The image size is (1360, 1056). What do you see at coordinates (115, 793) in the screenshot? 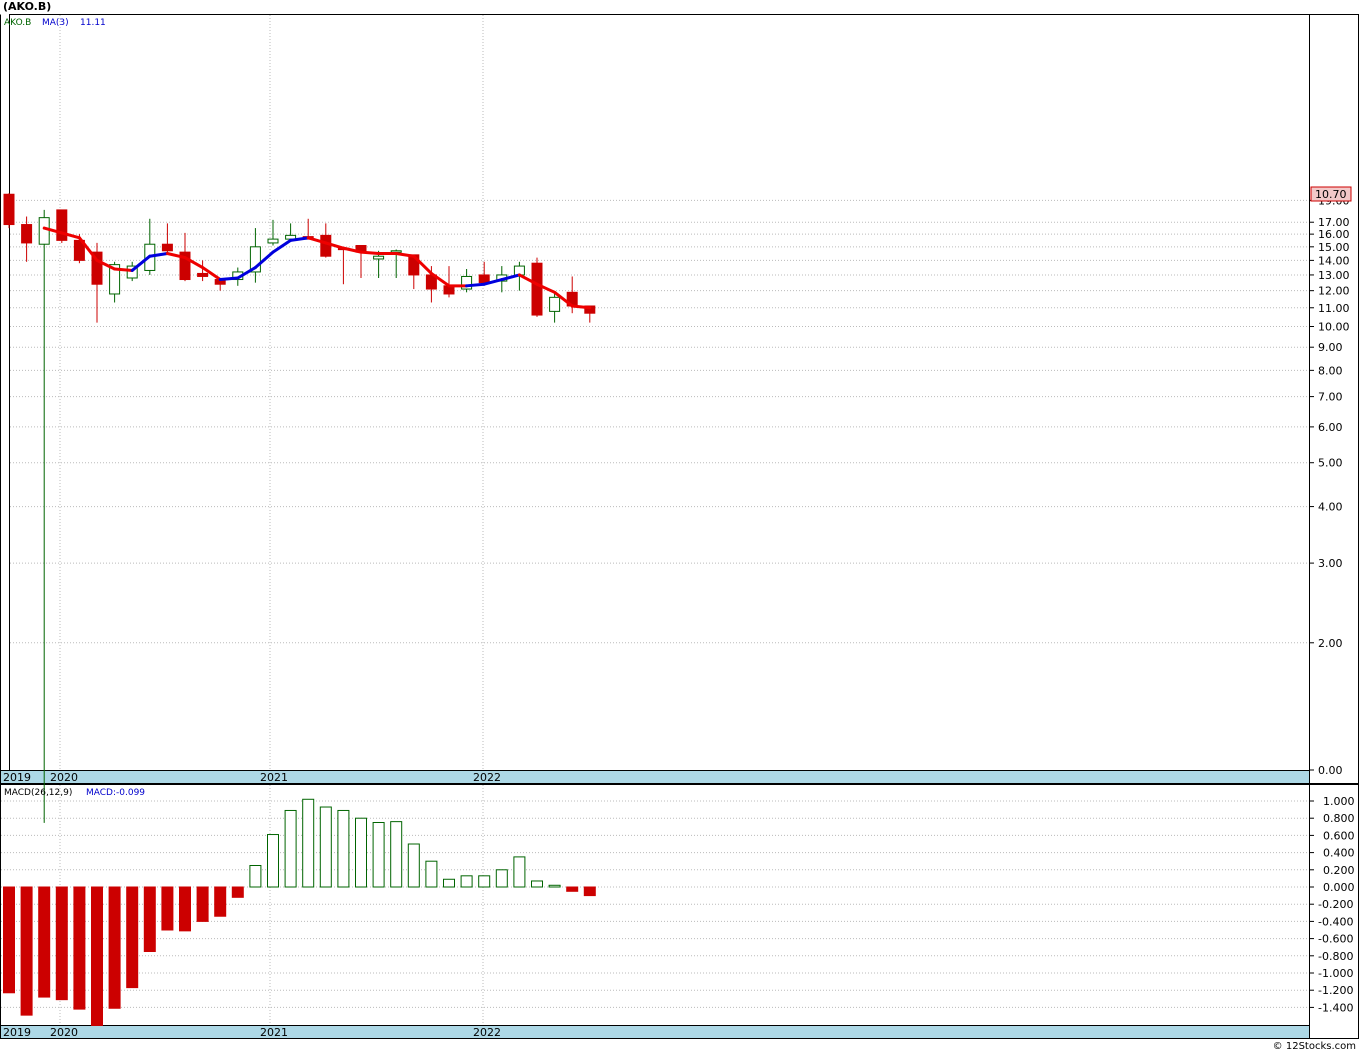
I see `macd-legend-value: MACD:-0.099` at bounding box center [115, 793].